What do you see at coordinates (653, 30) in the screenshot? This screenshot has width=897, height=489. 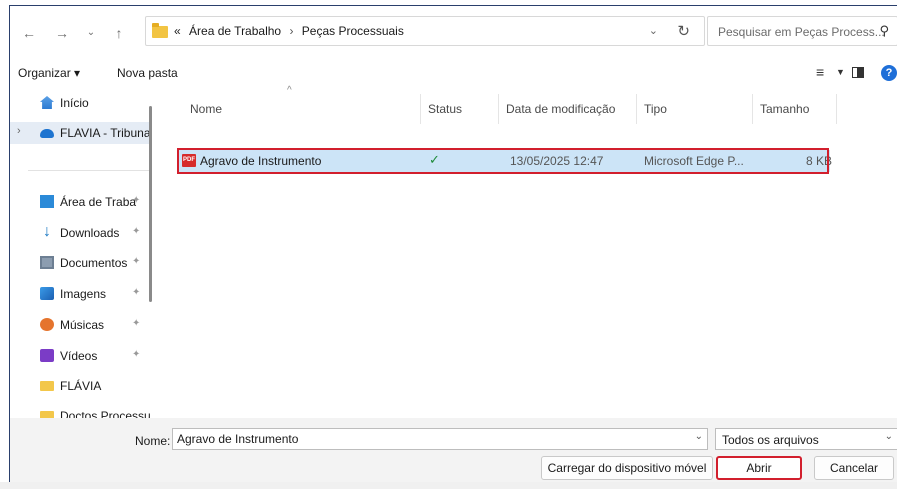 I see `address-dropdown-chevron-icon: ⌄` at bounding box center [653, 30].